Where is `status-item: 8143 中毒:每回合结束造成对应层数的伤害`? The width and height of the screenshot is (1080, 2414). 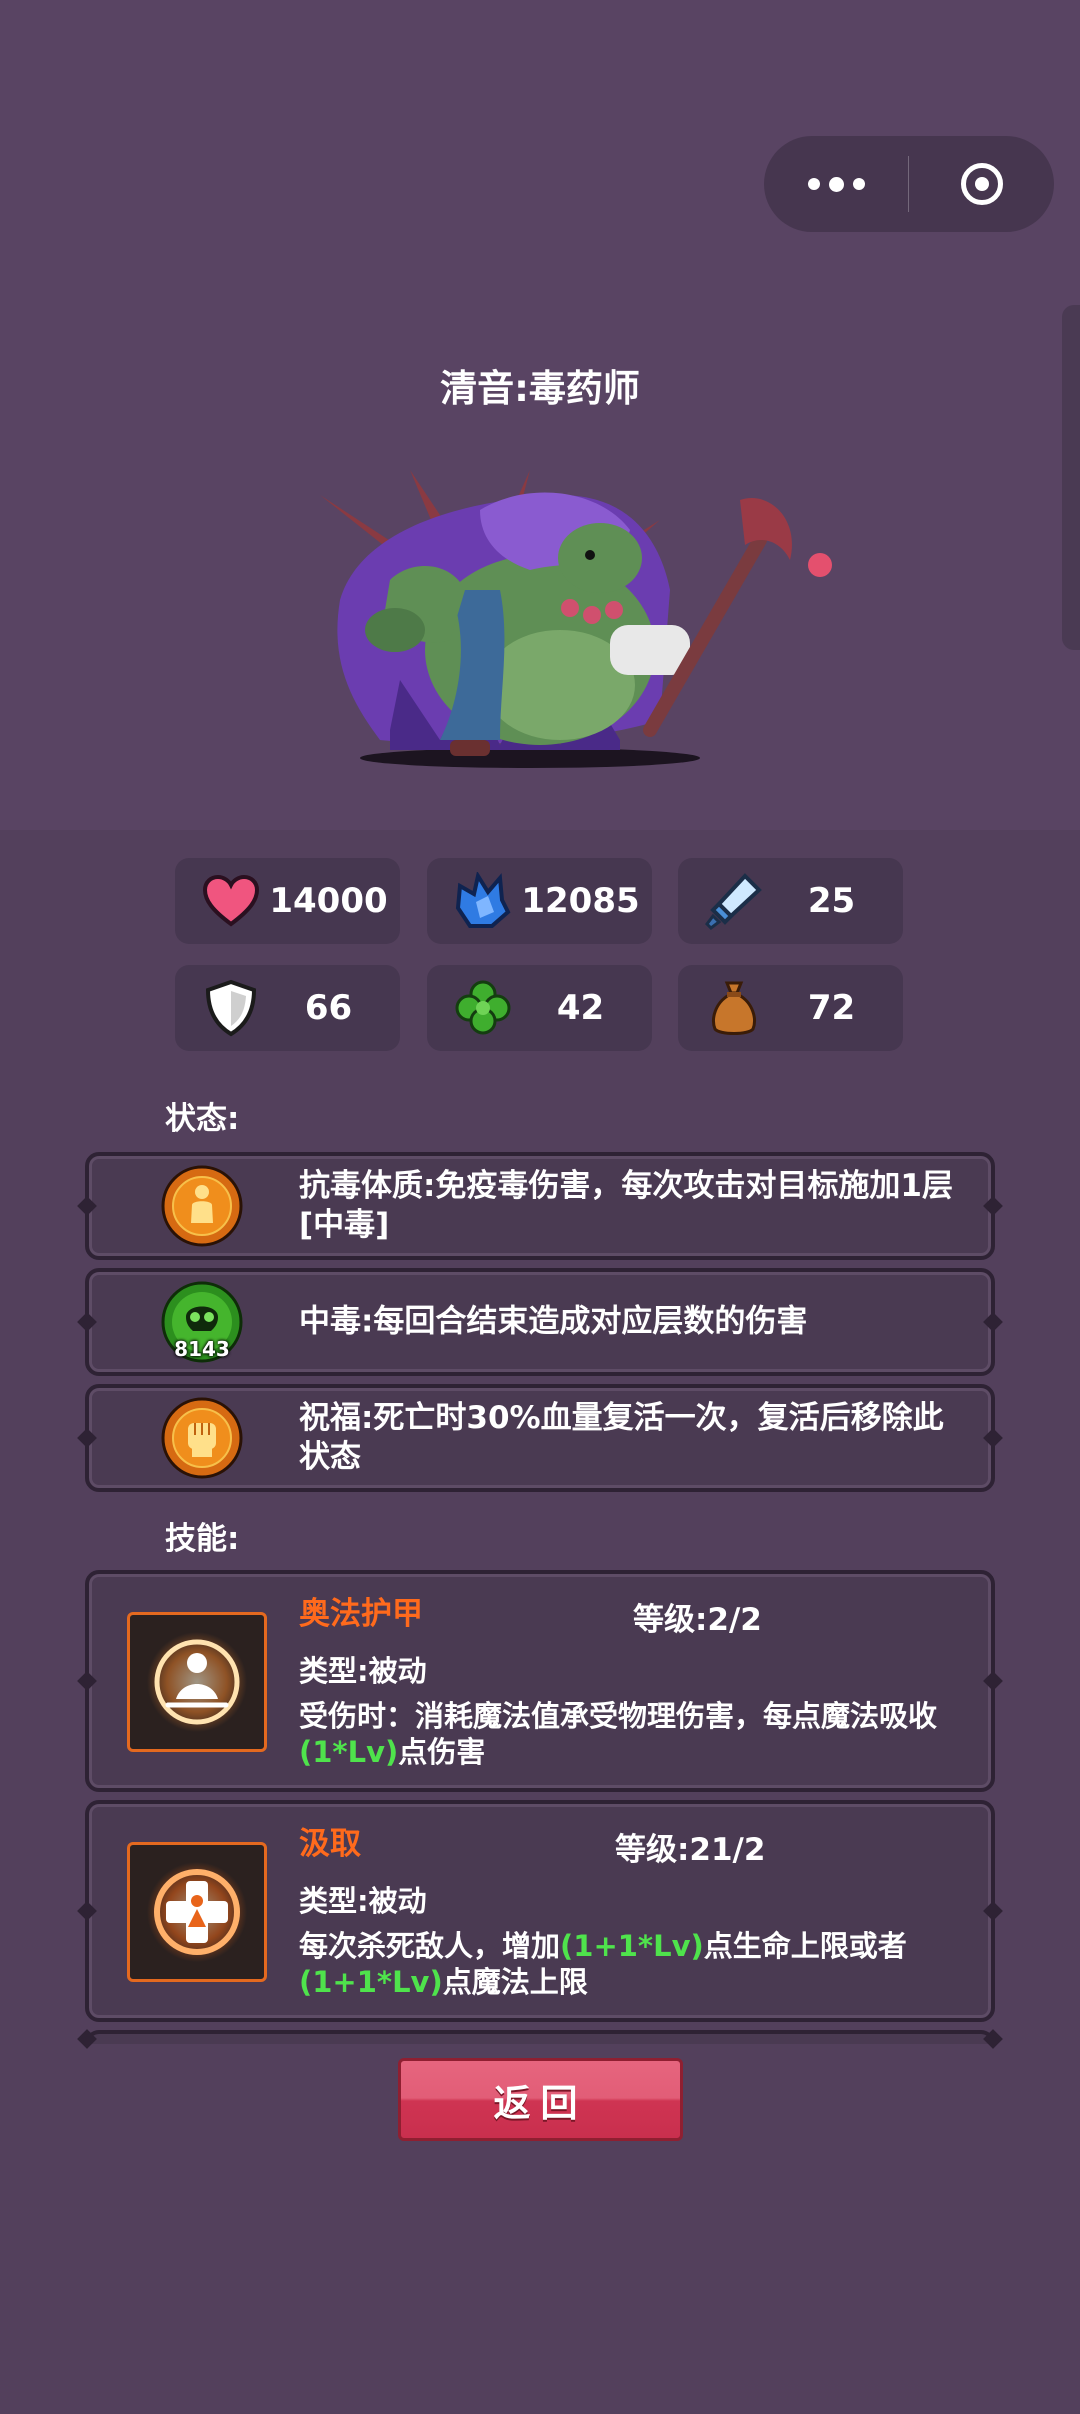
status-item: 8143 中毒:每回合结束造成对应层数的伤害 is located at coordinates (540, 1322).